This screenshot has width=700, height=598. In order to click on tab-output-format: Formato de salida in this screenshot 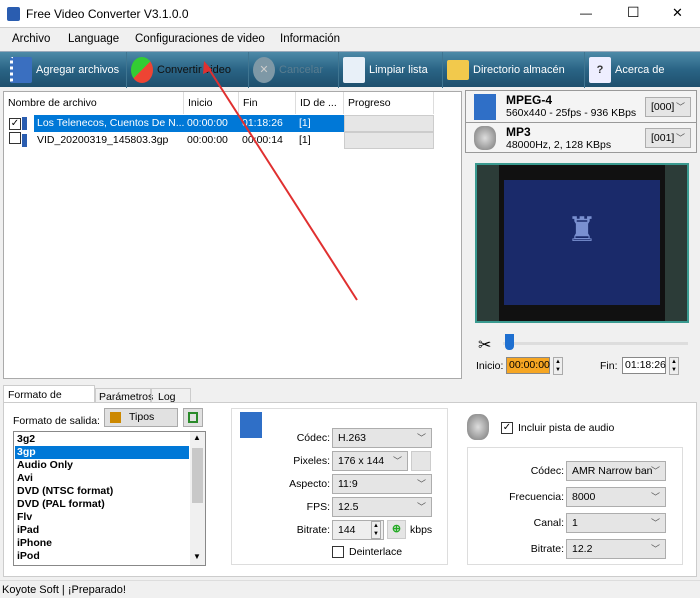, I will do `click(49, 399)`.